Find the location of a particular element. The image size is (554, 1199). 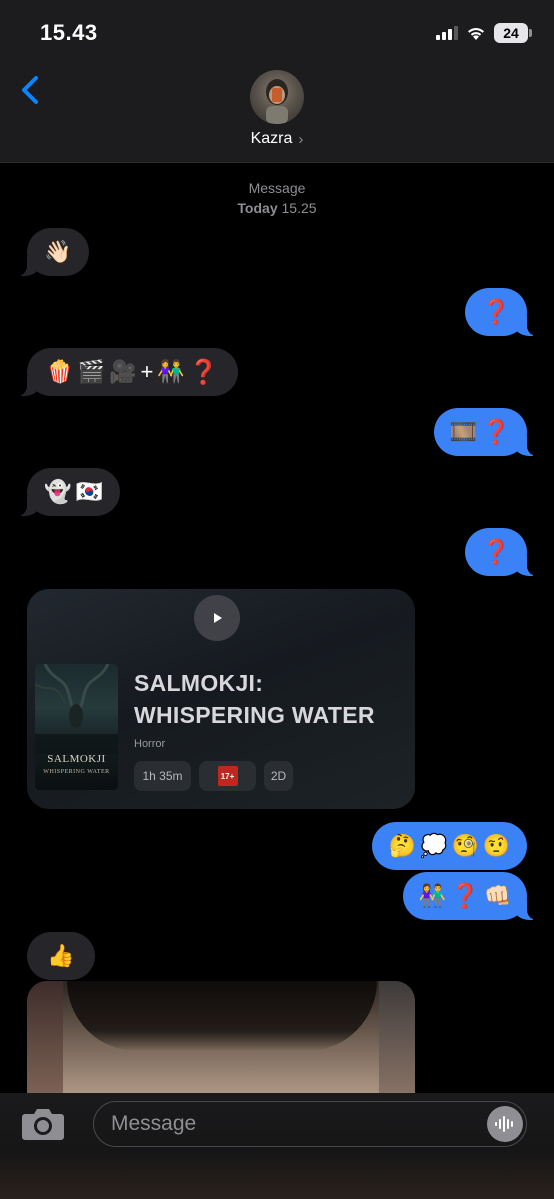

movie-format: 2D is located at coordinates (278, 776).